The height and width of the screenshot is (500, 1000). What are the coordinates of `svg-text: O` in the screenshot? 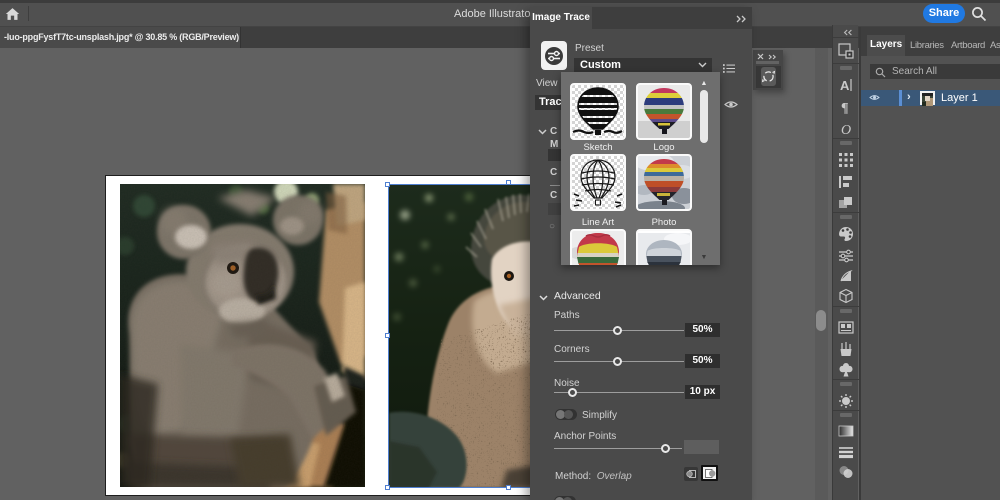 It's located at (846, 130).